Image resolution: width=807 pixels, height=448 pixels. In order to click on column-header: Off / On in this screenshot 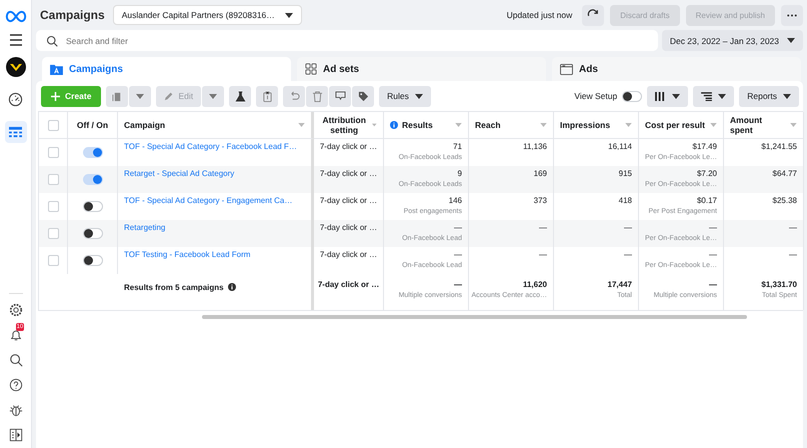, I will do `click(93, 125)`.